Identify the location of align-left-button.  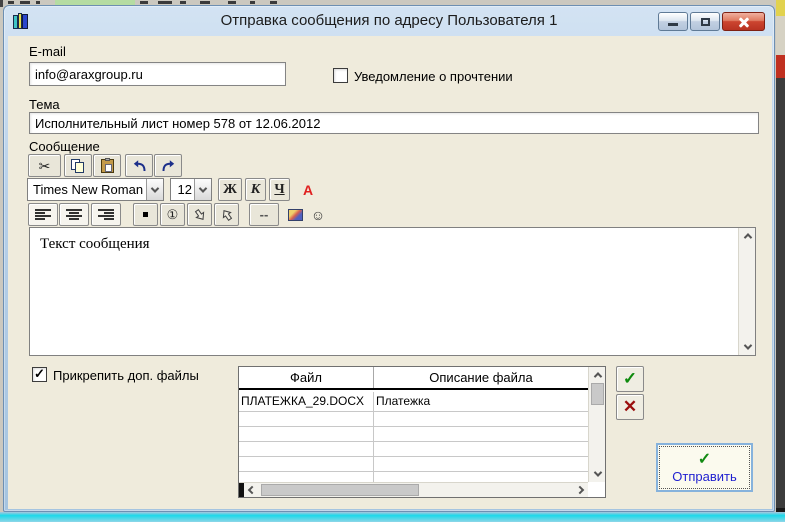
(43, 214).